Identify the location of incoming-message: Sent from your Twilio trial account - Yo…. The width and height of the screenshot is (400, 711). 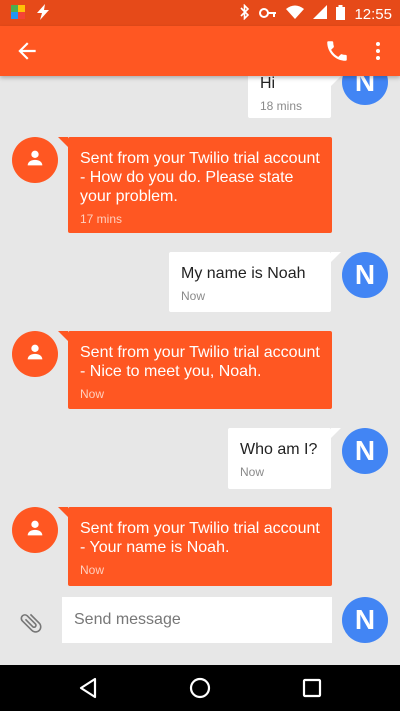
(200, 546).